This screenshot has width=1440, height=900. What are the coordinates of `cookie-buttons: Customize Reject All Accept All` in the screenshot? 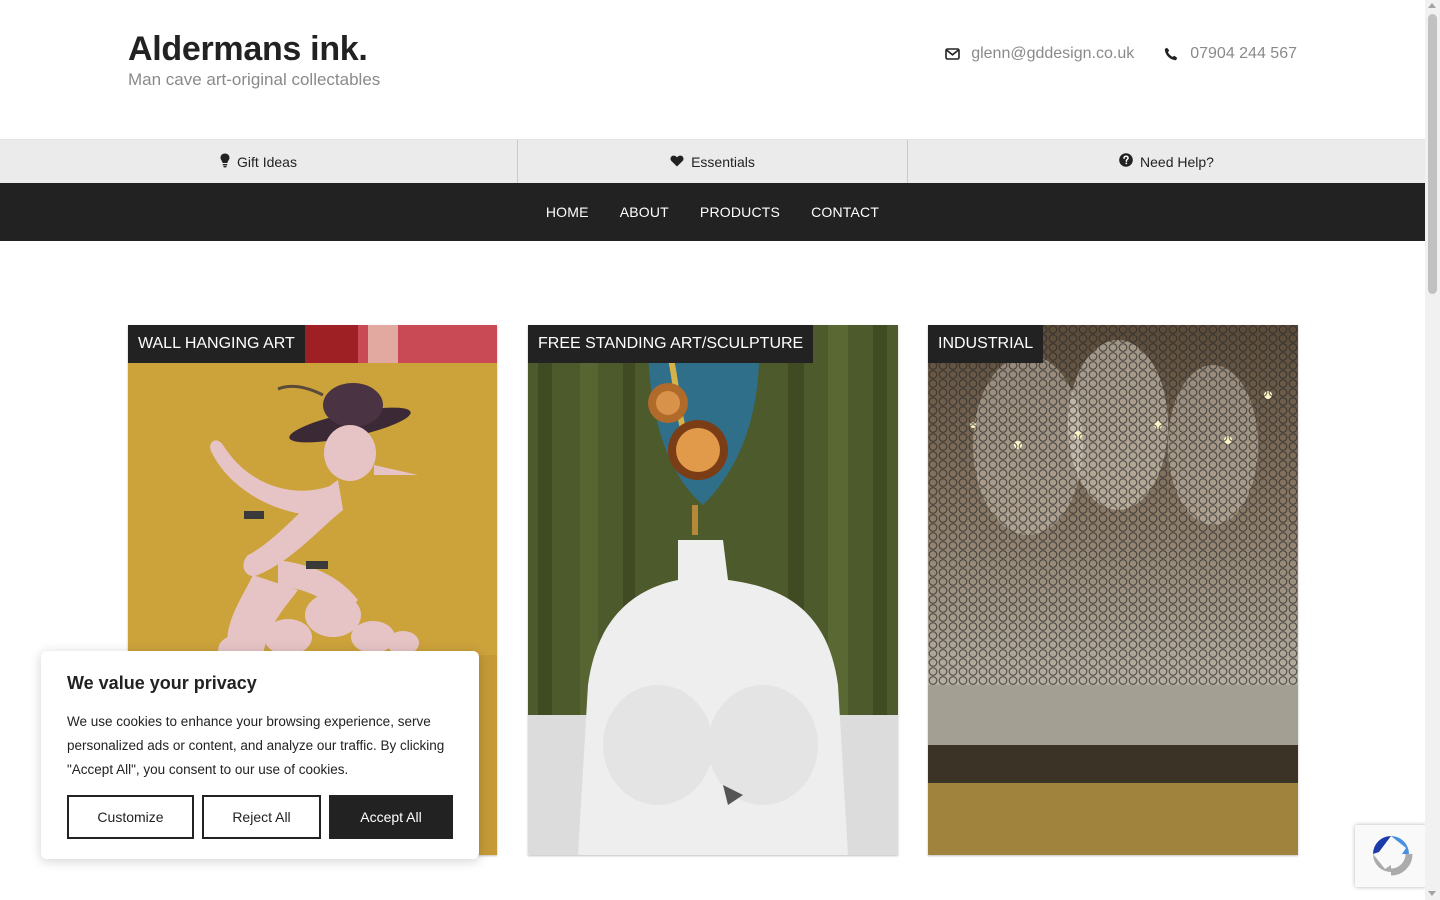 It's located at (260, 817).